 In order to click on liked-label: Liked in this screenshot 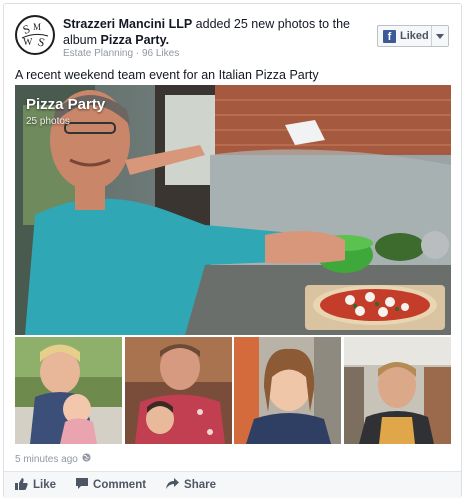, I will do `click(414, 36)`.